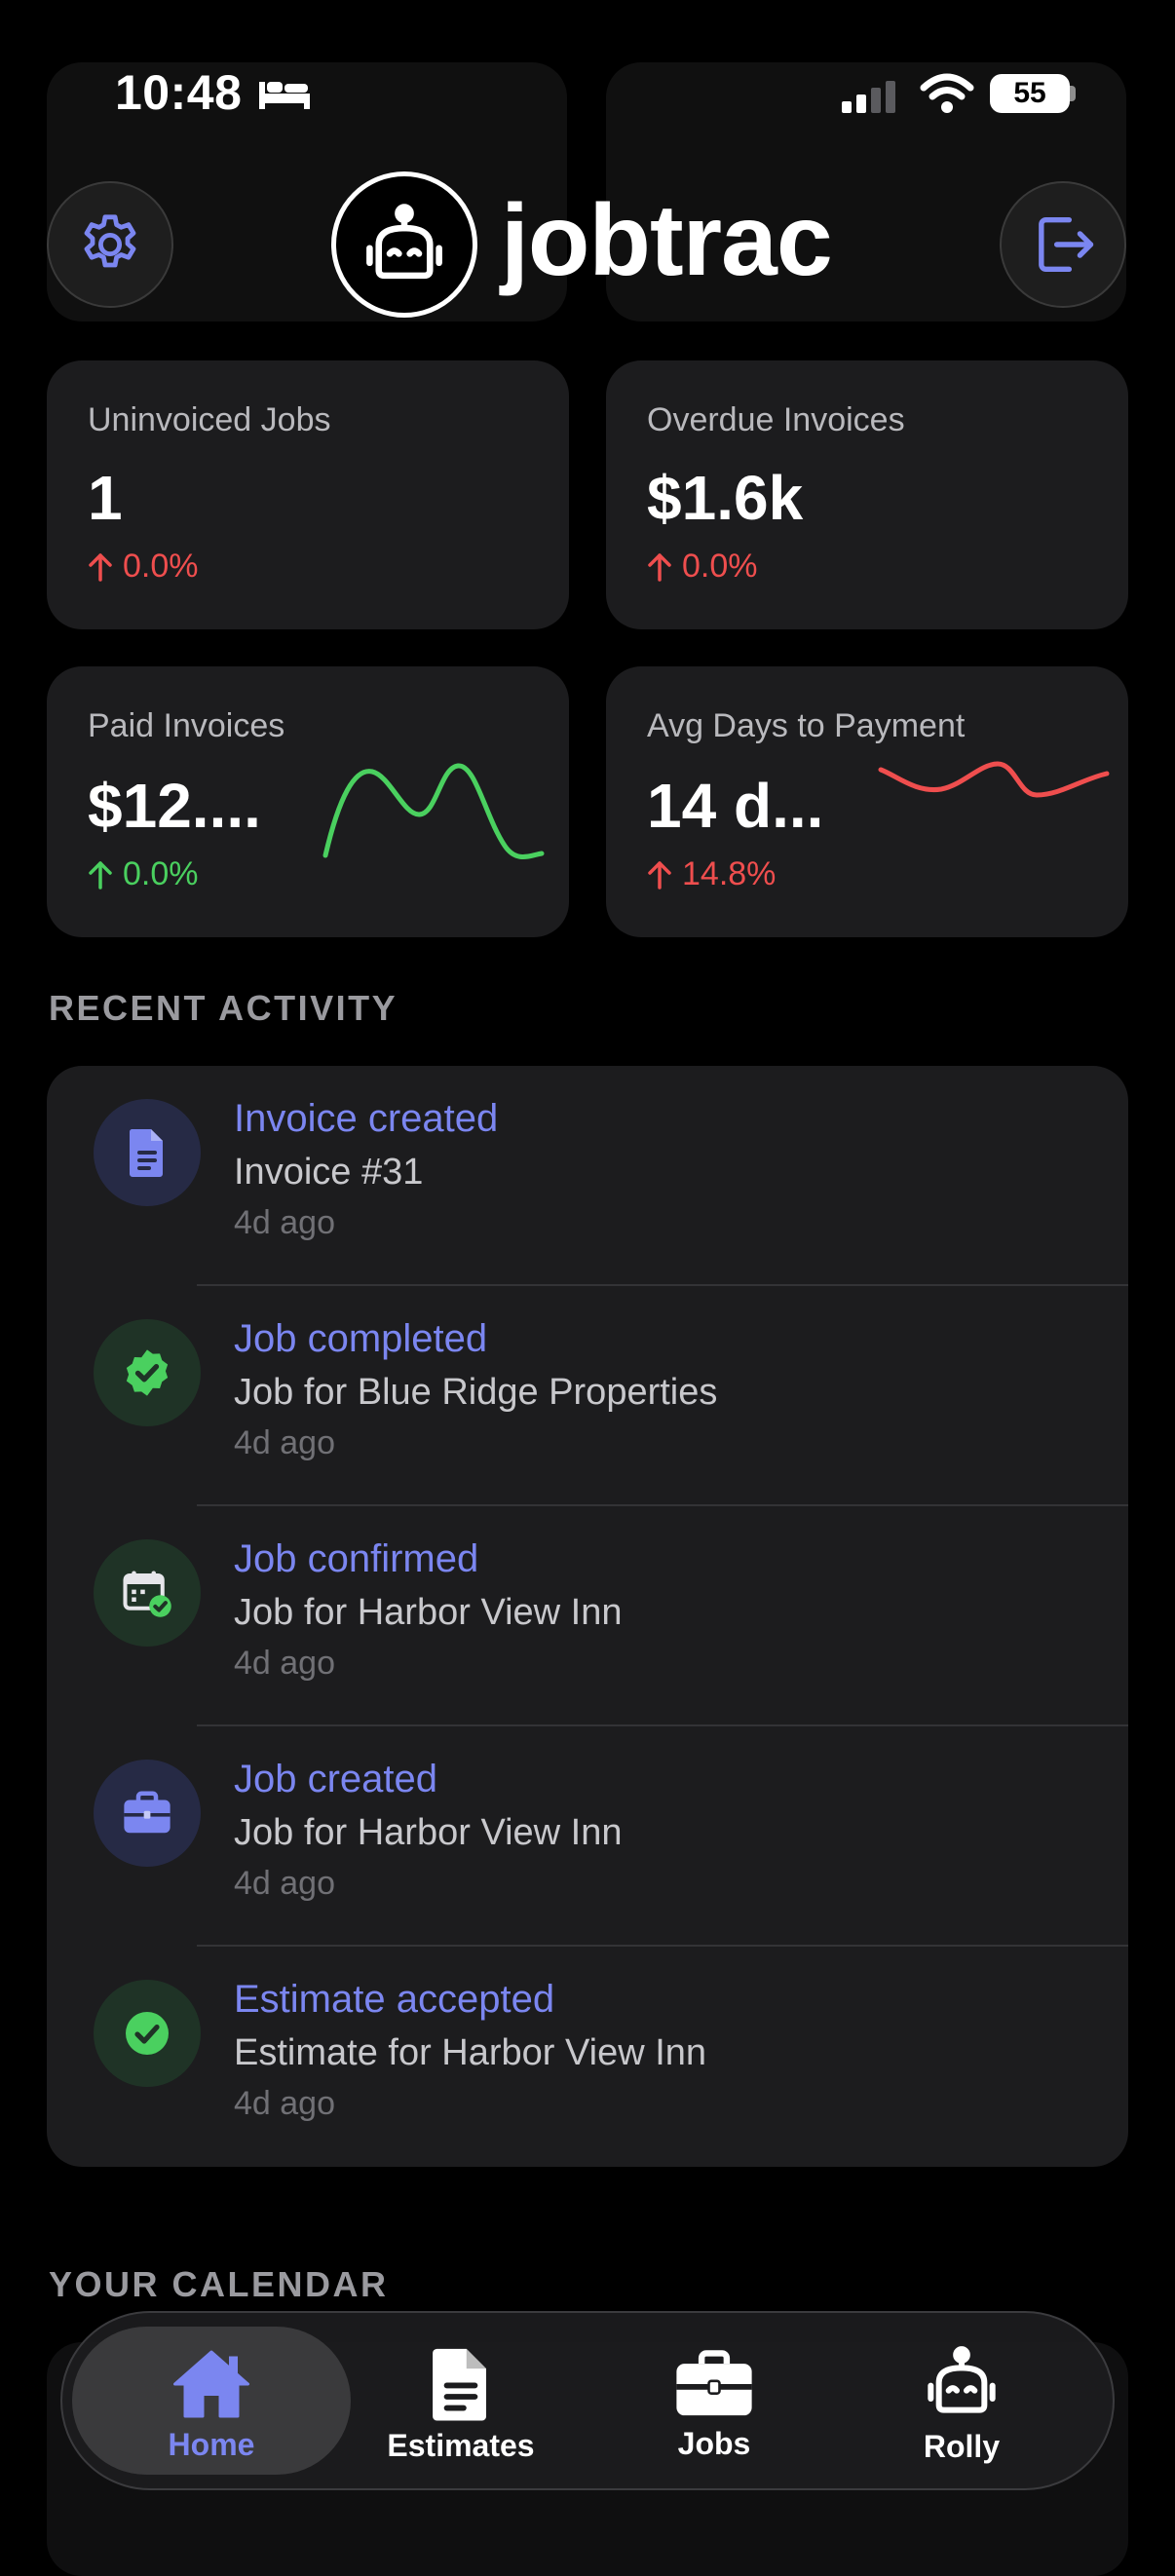 This screenshot has height=2576, width=1175. What do you see at coordinates (587, 1176) in the screenshot?
I see `activity-item: Invoice created Invoice #31 4d ago` at bounding box center [587, 1176].